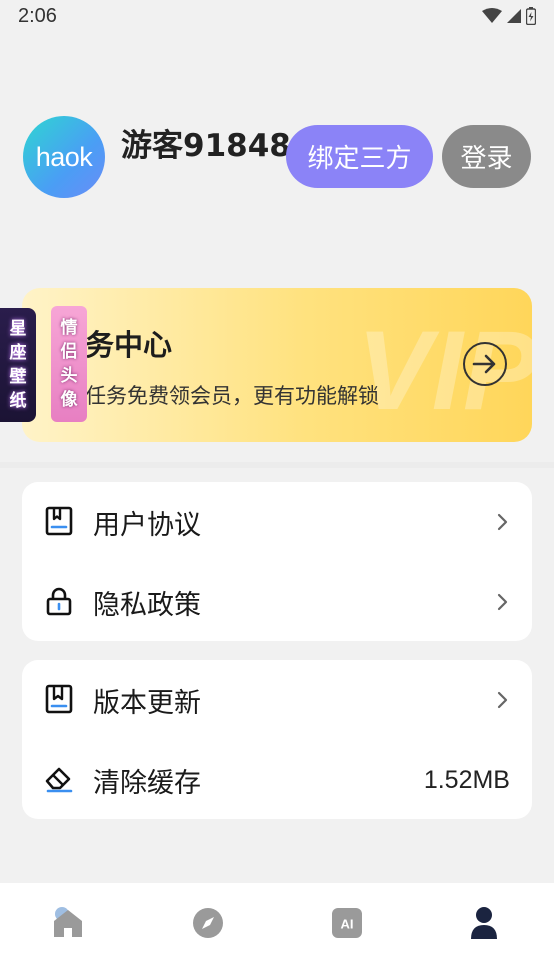 Image resolution: width=554 pixels, height=953 pixels. I want to click on svg-text: AI, so click(347, 924).